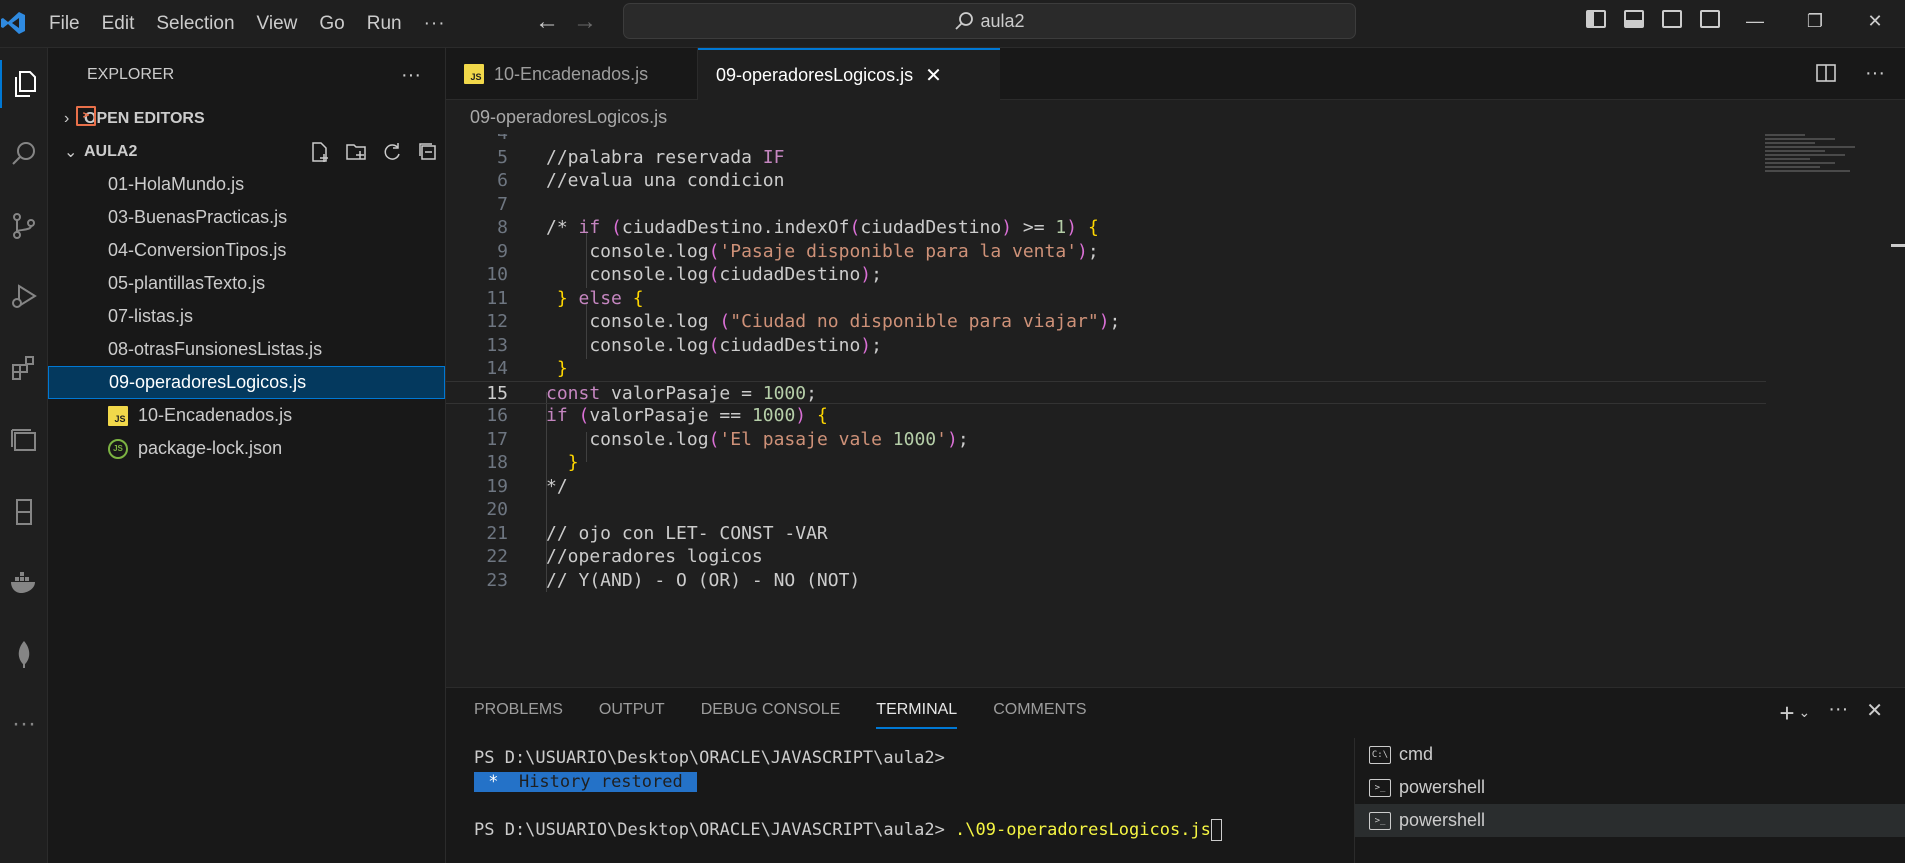  I want to click on menu-run: Run, so click(384, 24).